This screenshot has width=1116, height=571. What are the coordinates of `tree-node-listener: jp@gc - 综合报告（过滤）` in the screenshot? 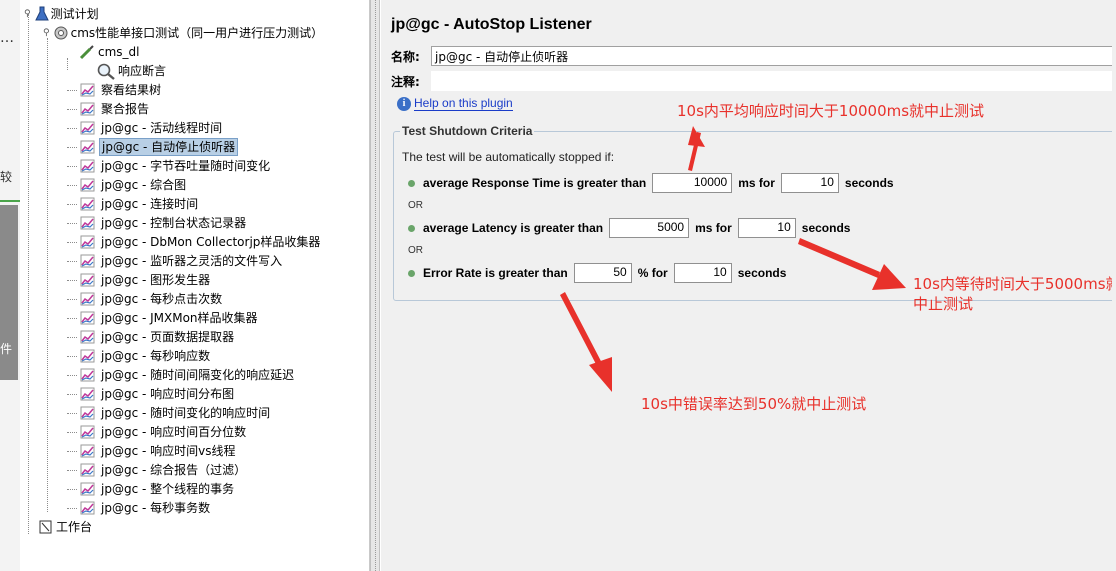 It's located at (164, 469).